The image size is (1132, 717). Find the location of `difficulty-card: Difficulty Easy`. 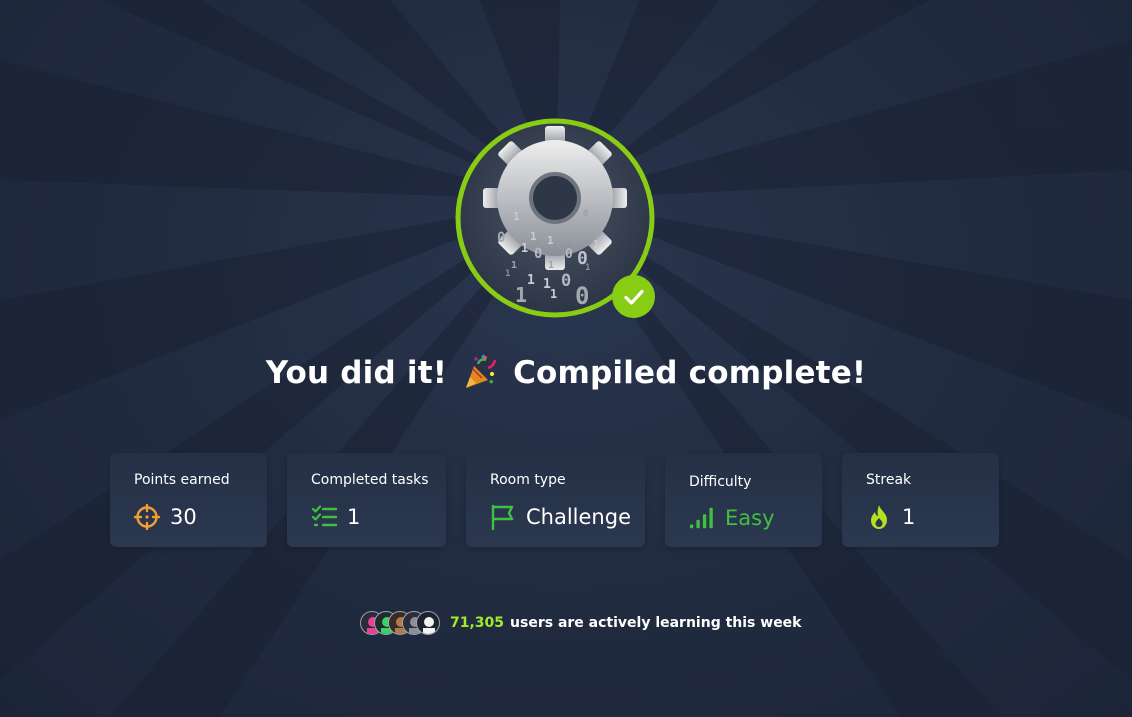

difficulty-card: Difficulty Easy is located at coordinates (743, 500).